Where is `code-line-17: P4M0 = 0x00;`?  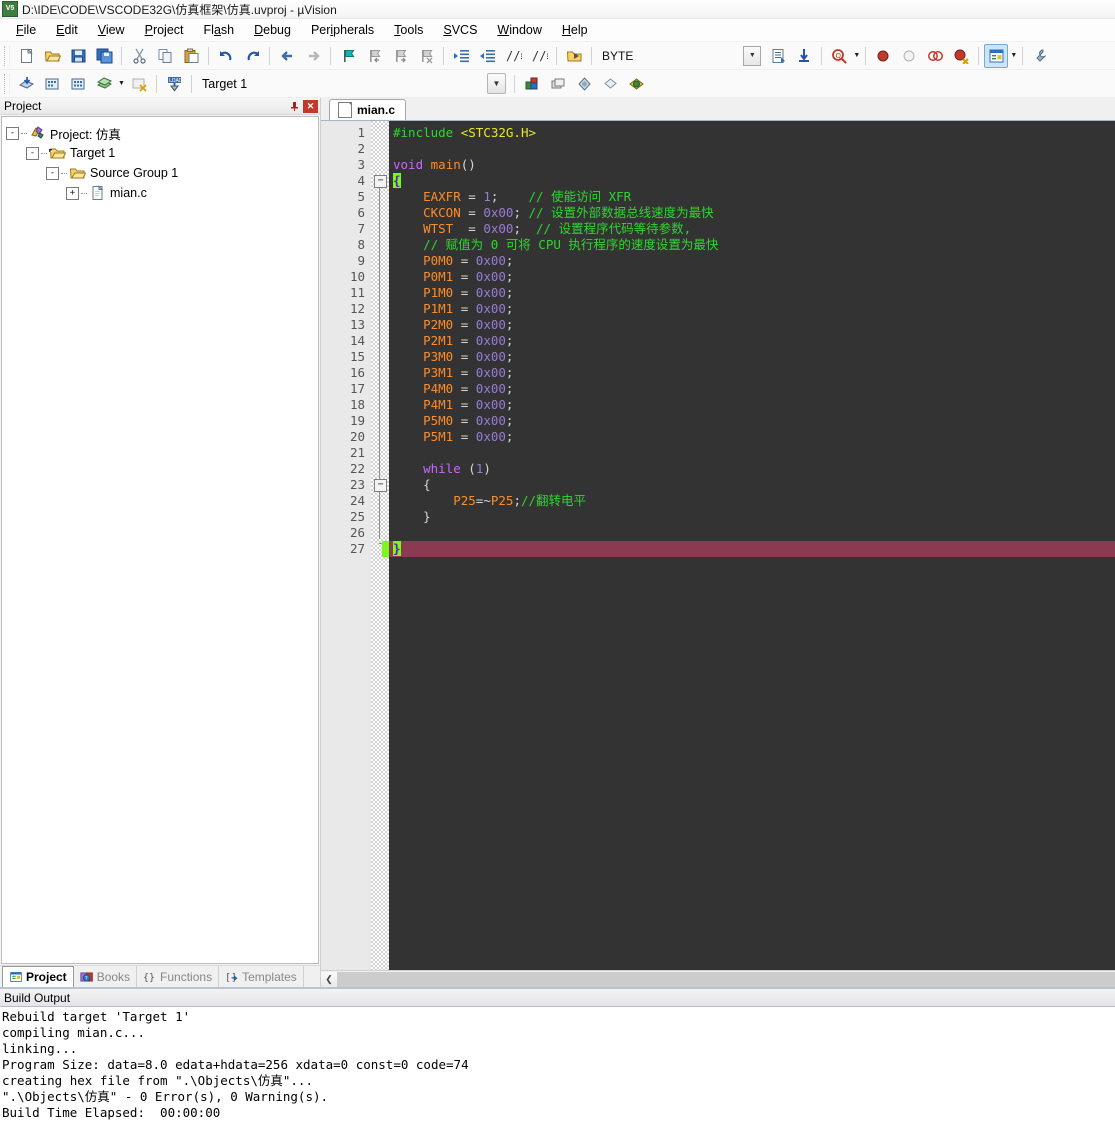 code-line-17: P4M0 = 0x00; is located at coordinates (752, 389).